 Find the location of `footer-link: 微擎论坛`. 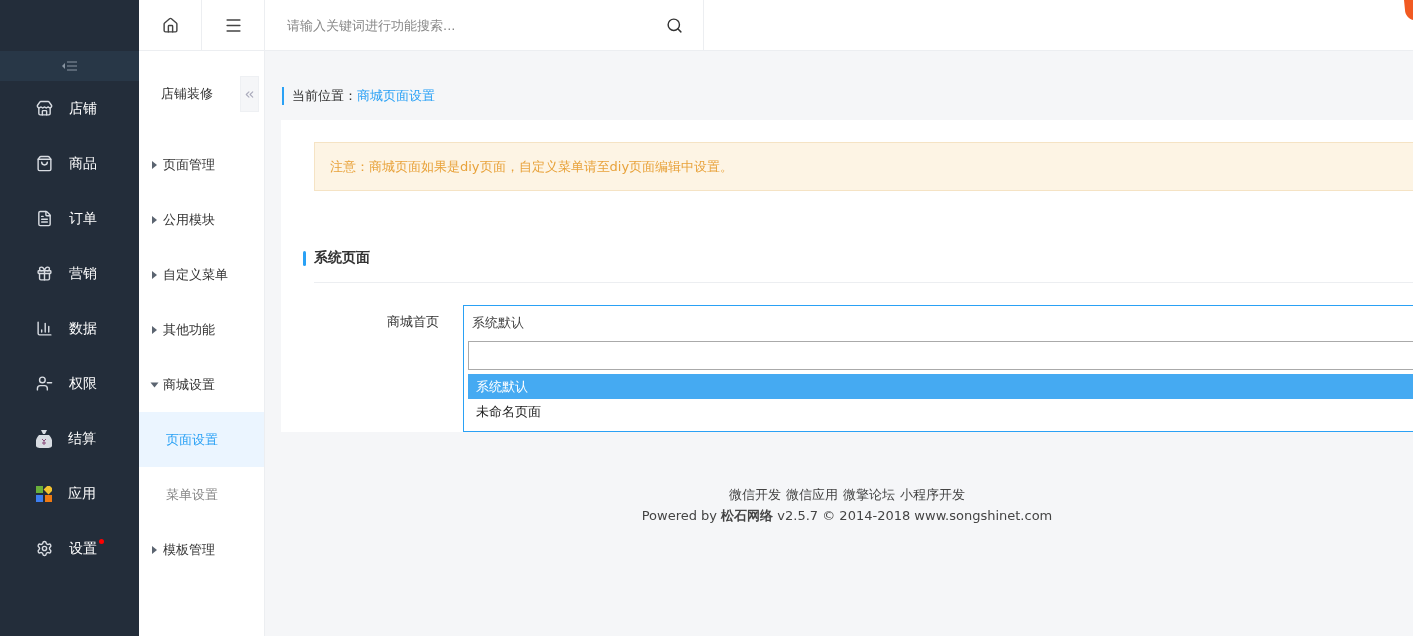

footer-link: 微擎论坛 is located at coordinates (869, 495).